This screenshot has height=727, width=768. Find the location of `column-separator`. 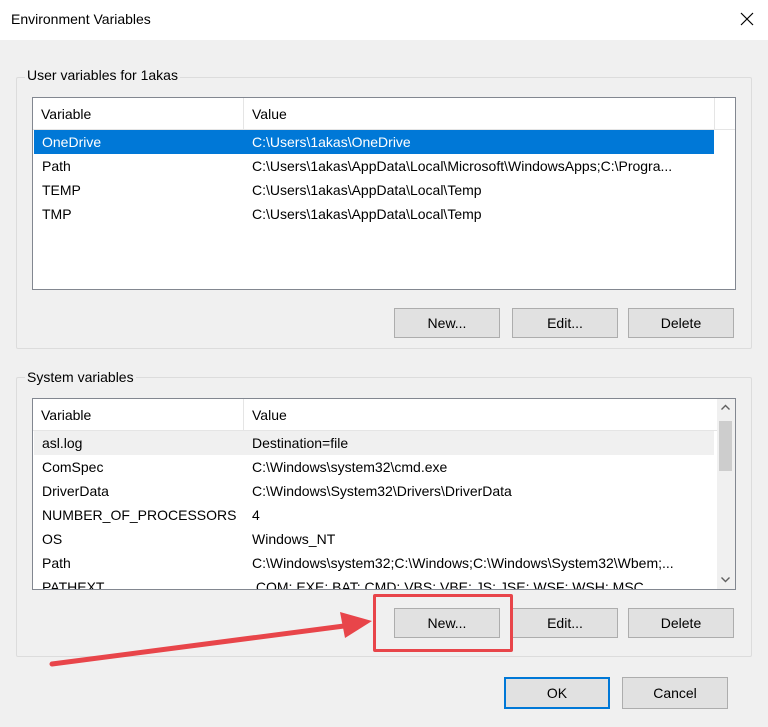

column-separator is located at coordinates (714, 114).